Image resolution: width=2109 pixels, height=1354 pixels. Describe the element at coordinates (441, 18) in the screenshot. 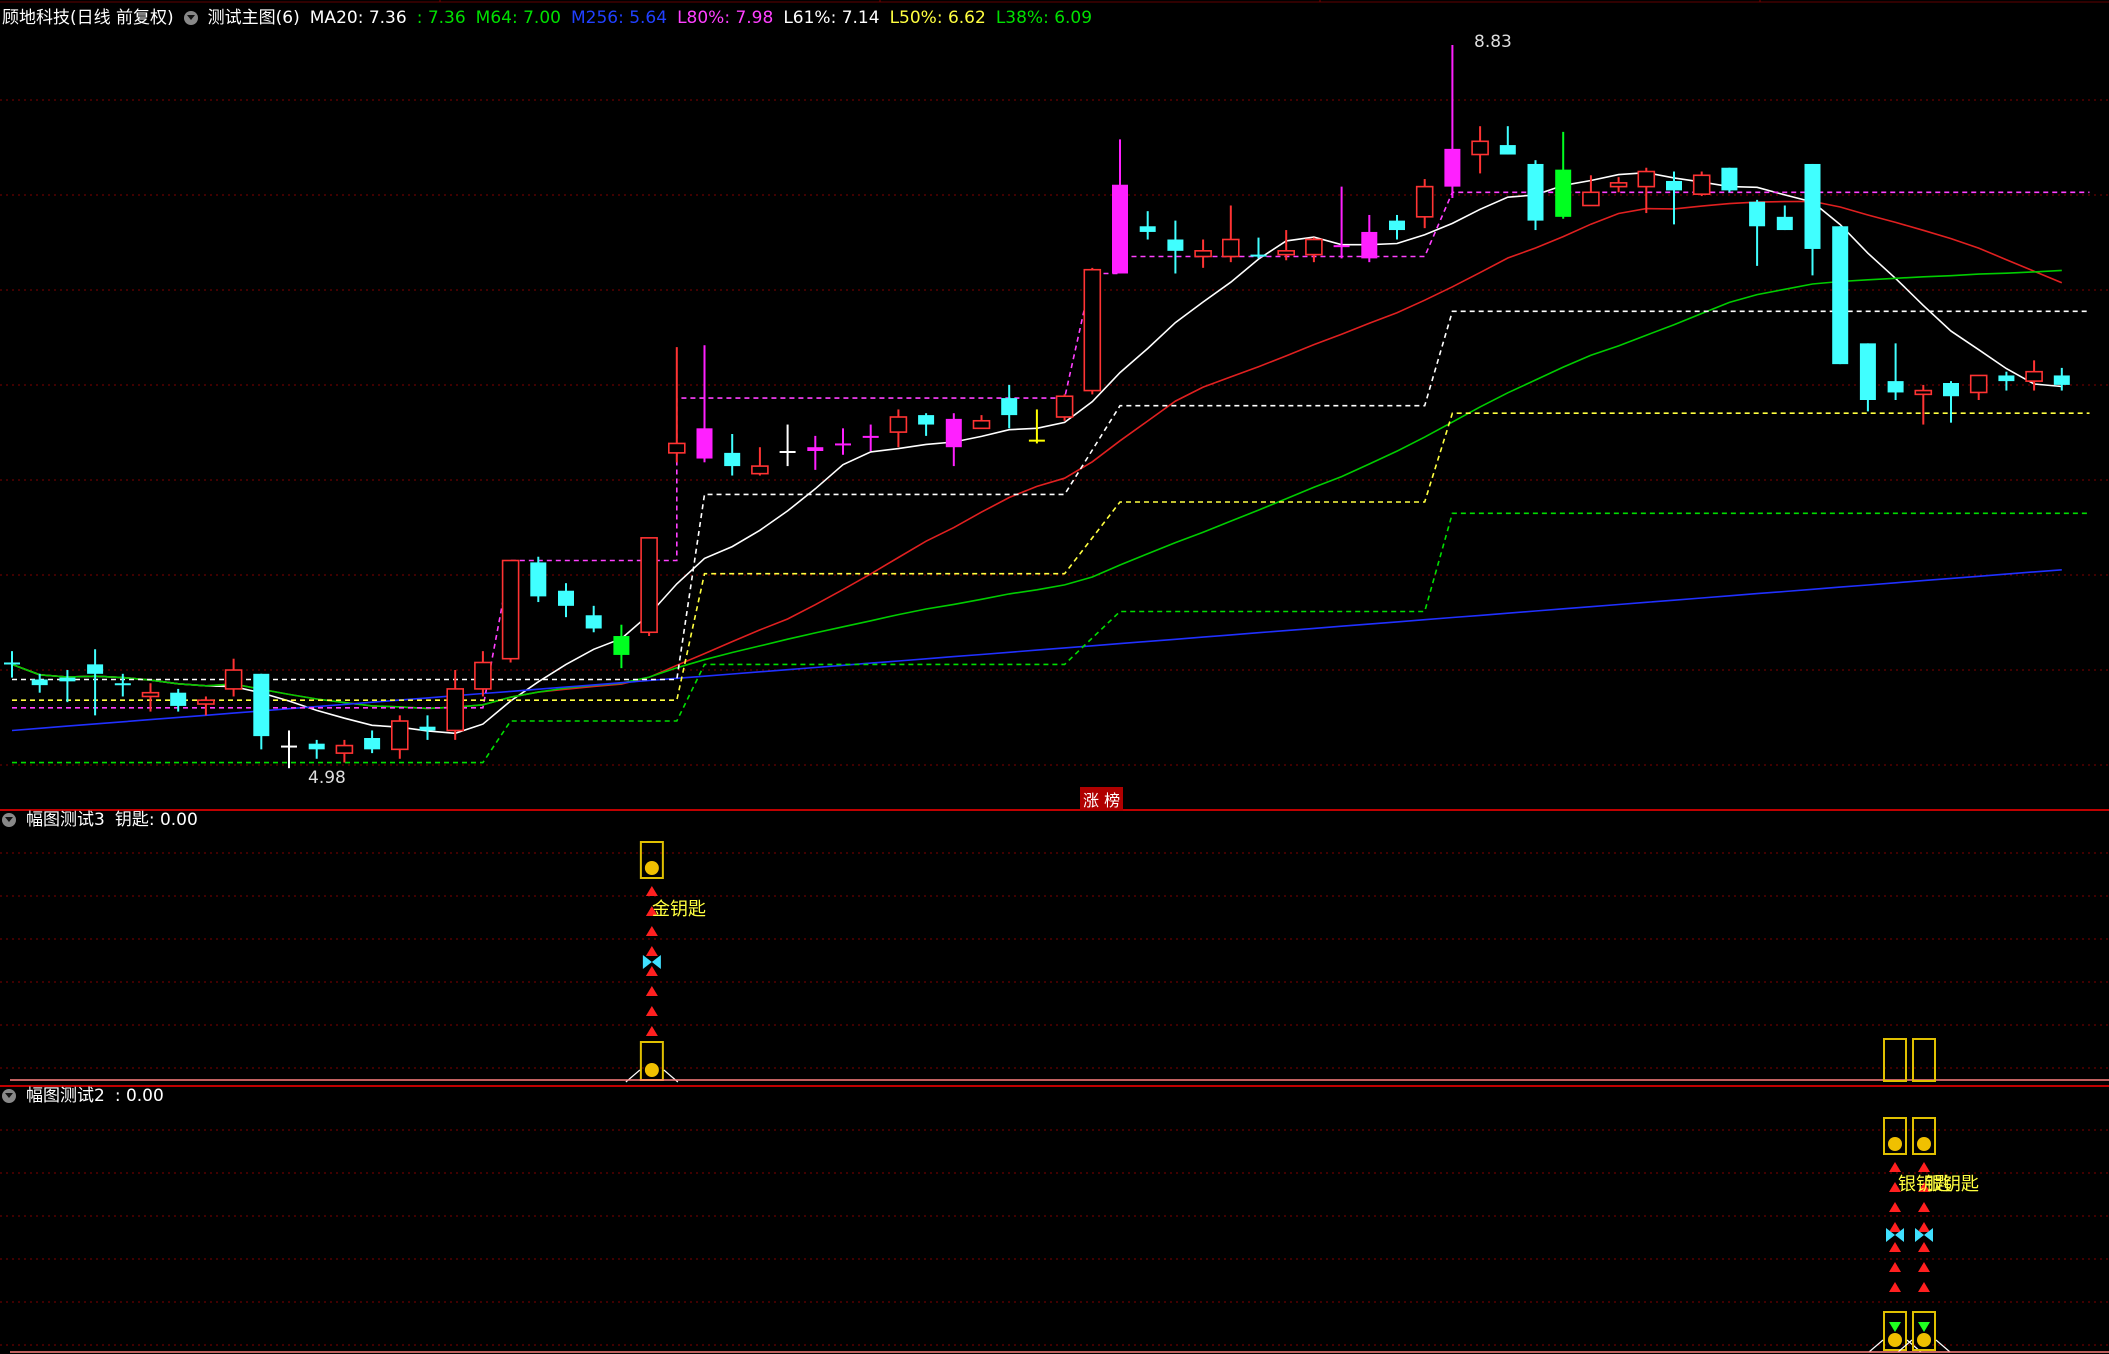

I see `indicator-value-1: : 7.36` at that location.